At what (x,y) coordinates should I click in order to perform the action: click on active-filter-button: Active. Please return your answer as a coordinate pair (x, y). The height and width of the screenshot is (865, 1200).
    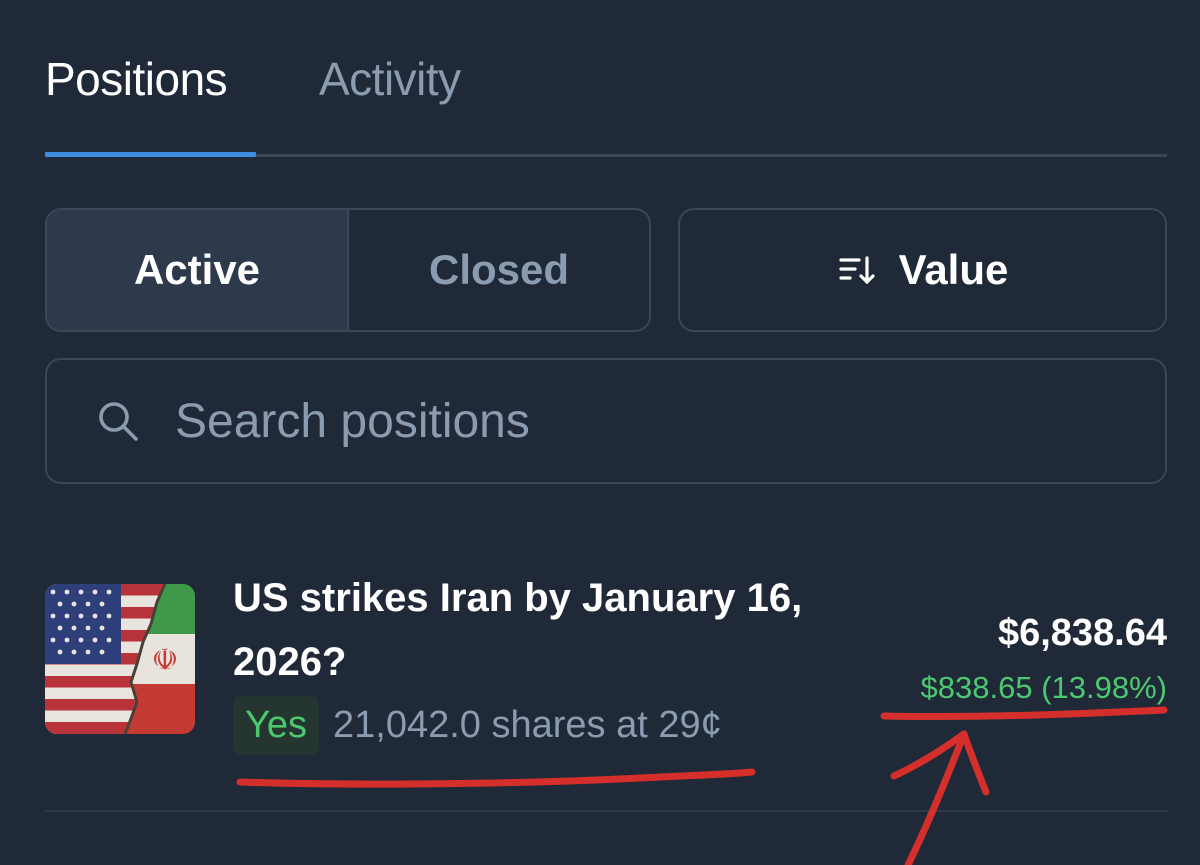
    Looking at the image, I should click on (198, 270).